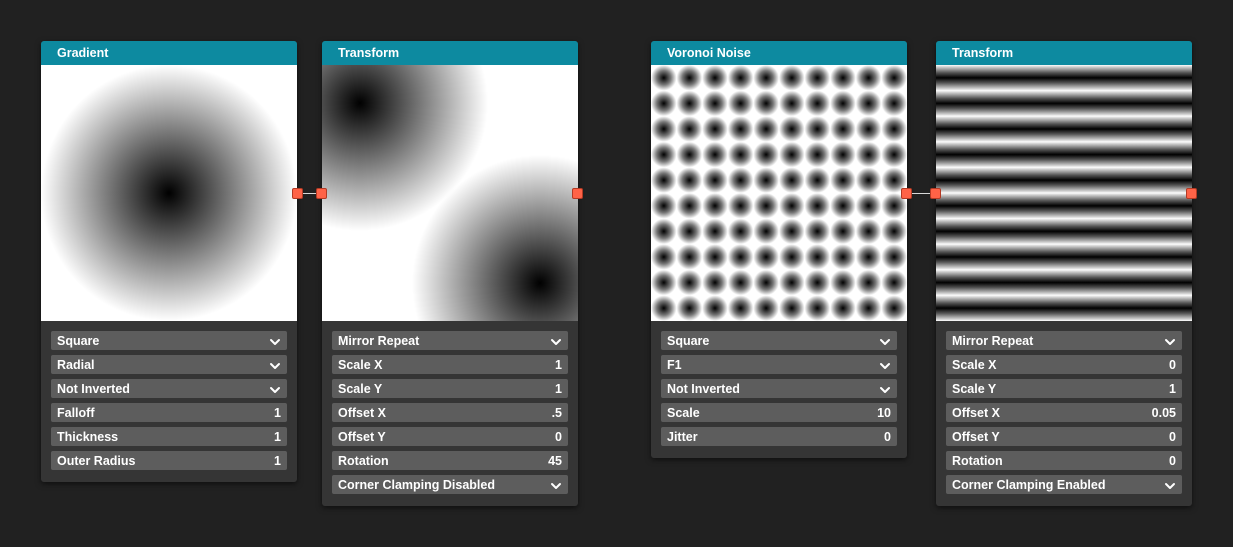 Image resolution: width=1233 pixels, height=547 pixels. I want to click on jitter-field: Jitter 0, so click(779, 436).